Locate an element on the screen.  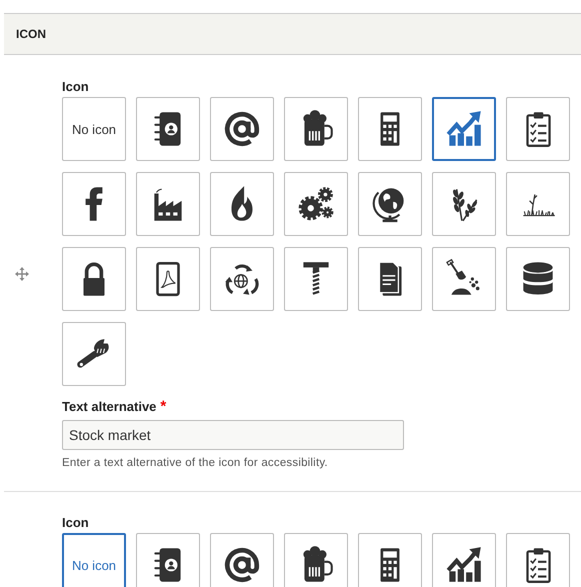
section-title: ICON is located at coordinates (31, 34).